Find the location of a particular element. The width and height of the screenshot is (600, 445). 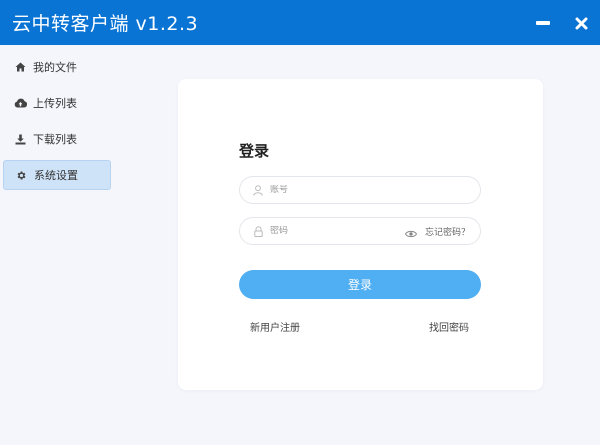

close-button is located at coordinates (581, 23).